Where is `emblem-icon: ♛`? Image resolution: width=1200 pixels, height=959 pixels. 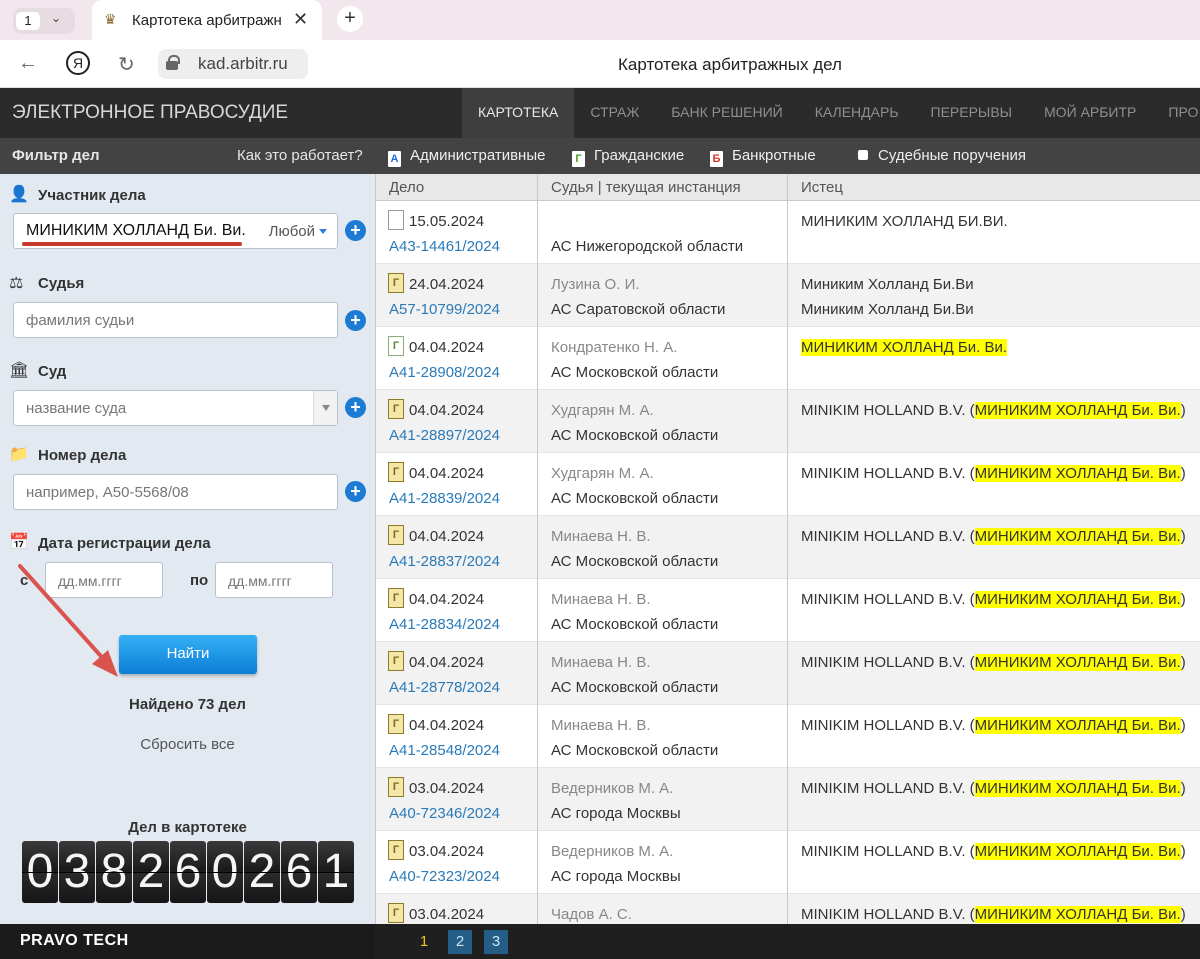
emblem-icon: ♛ is located at coordinates (110, 19).